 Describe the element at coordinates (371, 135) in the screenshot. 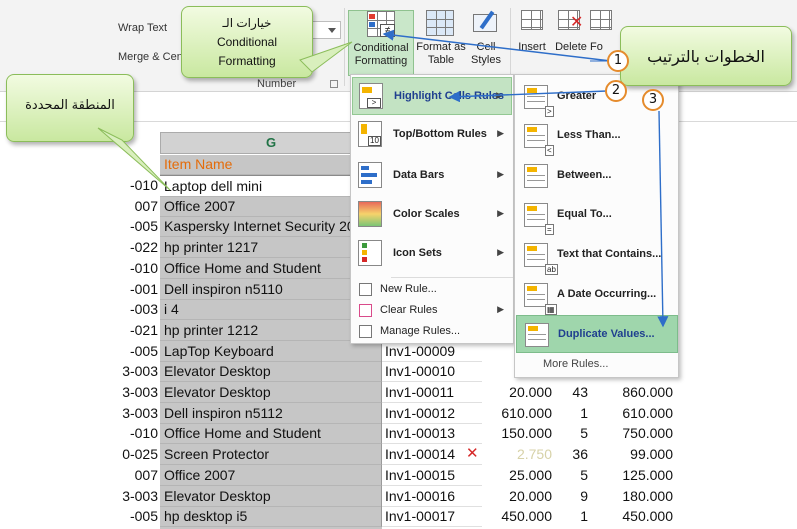

I see `top-bottom-icon: 10` at that location.